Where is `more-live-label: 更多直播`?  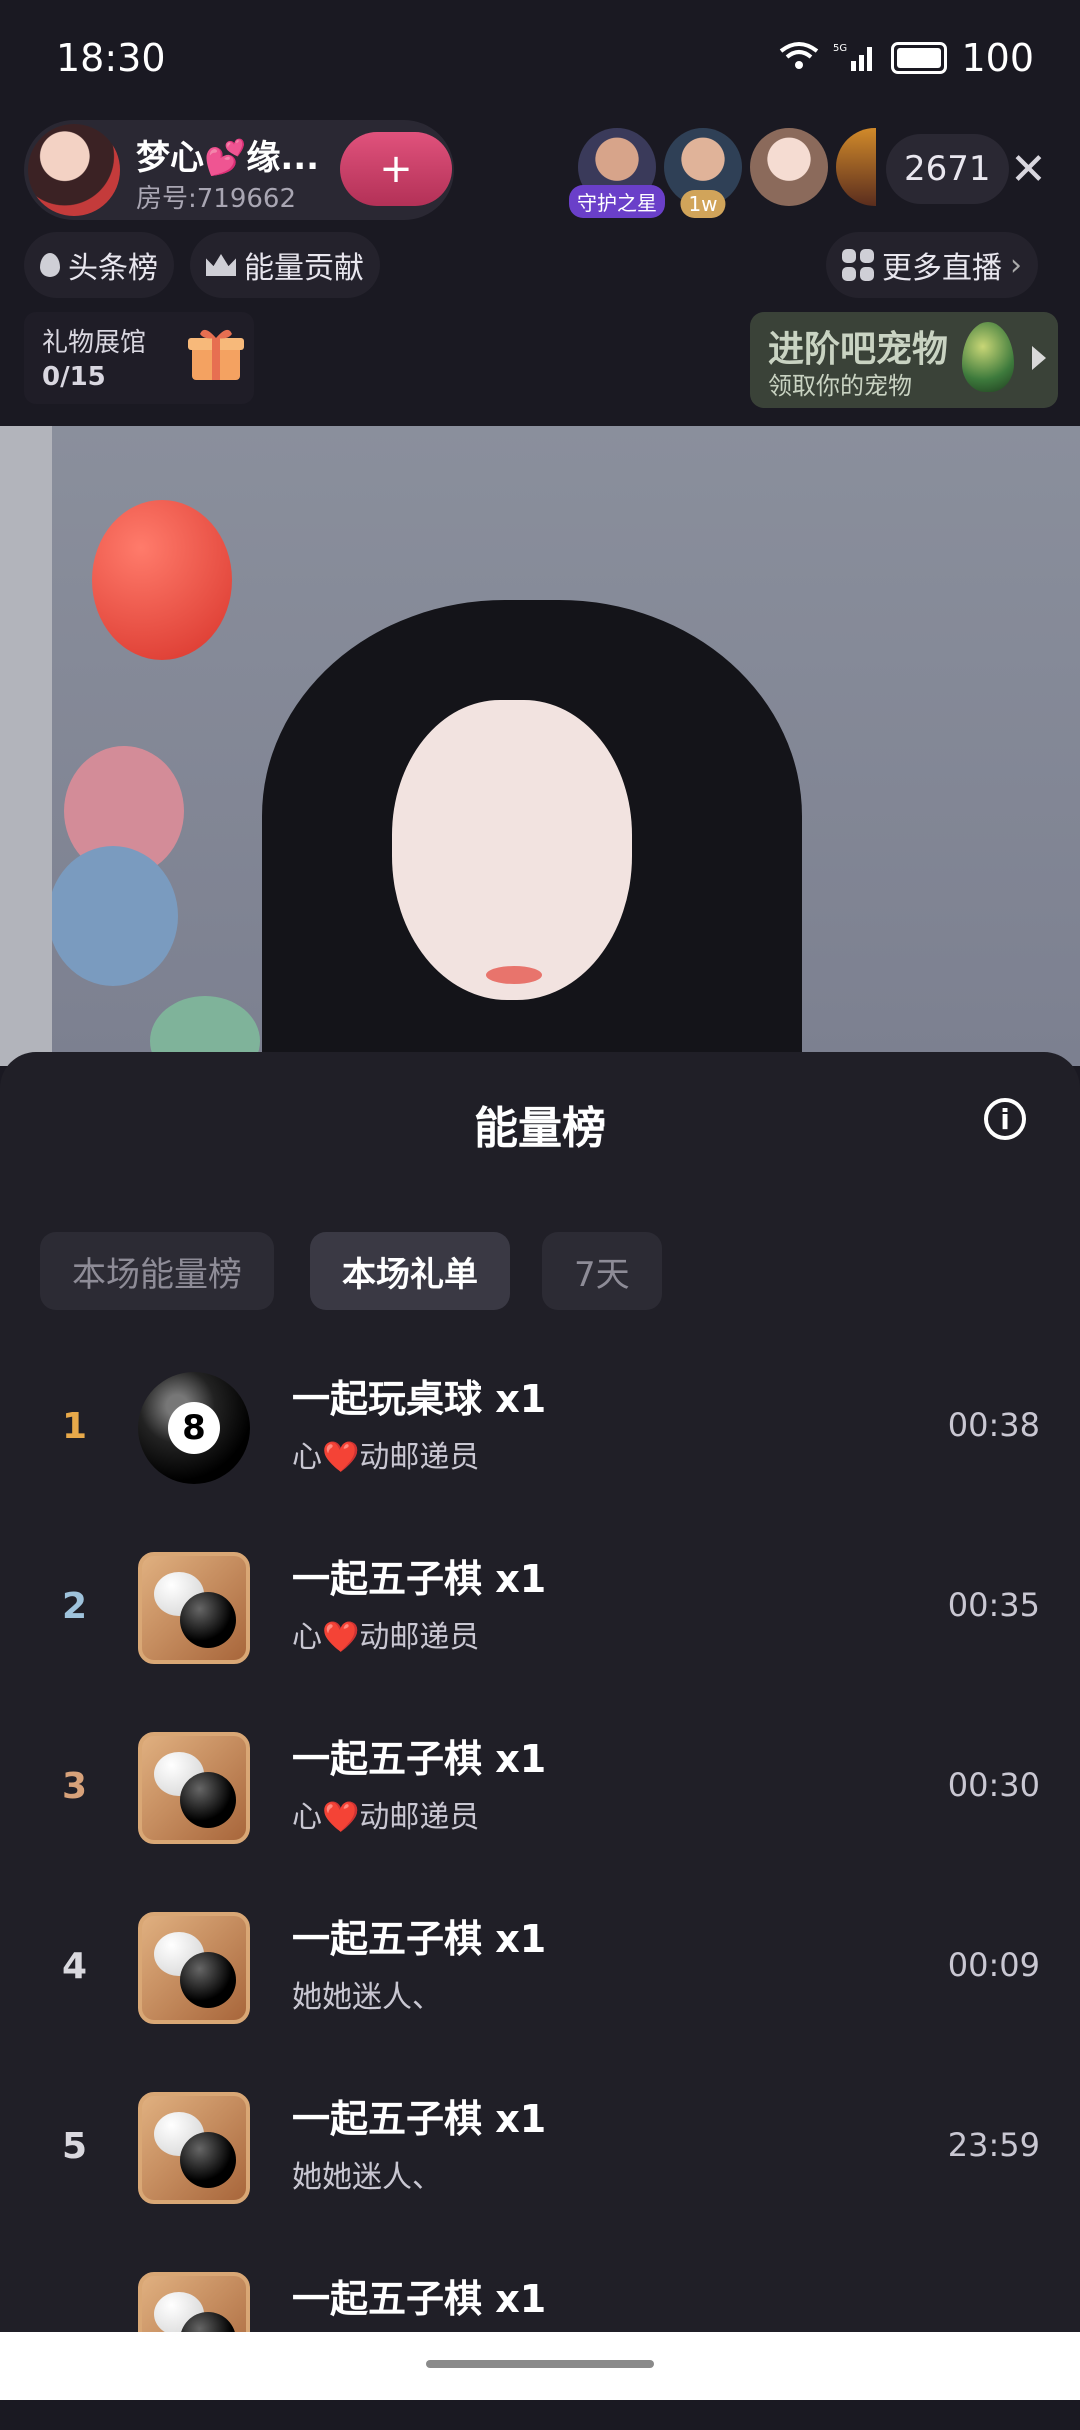 more-live-label: 更多直播 is located at coordinates (942, 268).